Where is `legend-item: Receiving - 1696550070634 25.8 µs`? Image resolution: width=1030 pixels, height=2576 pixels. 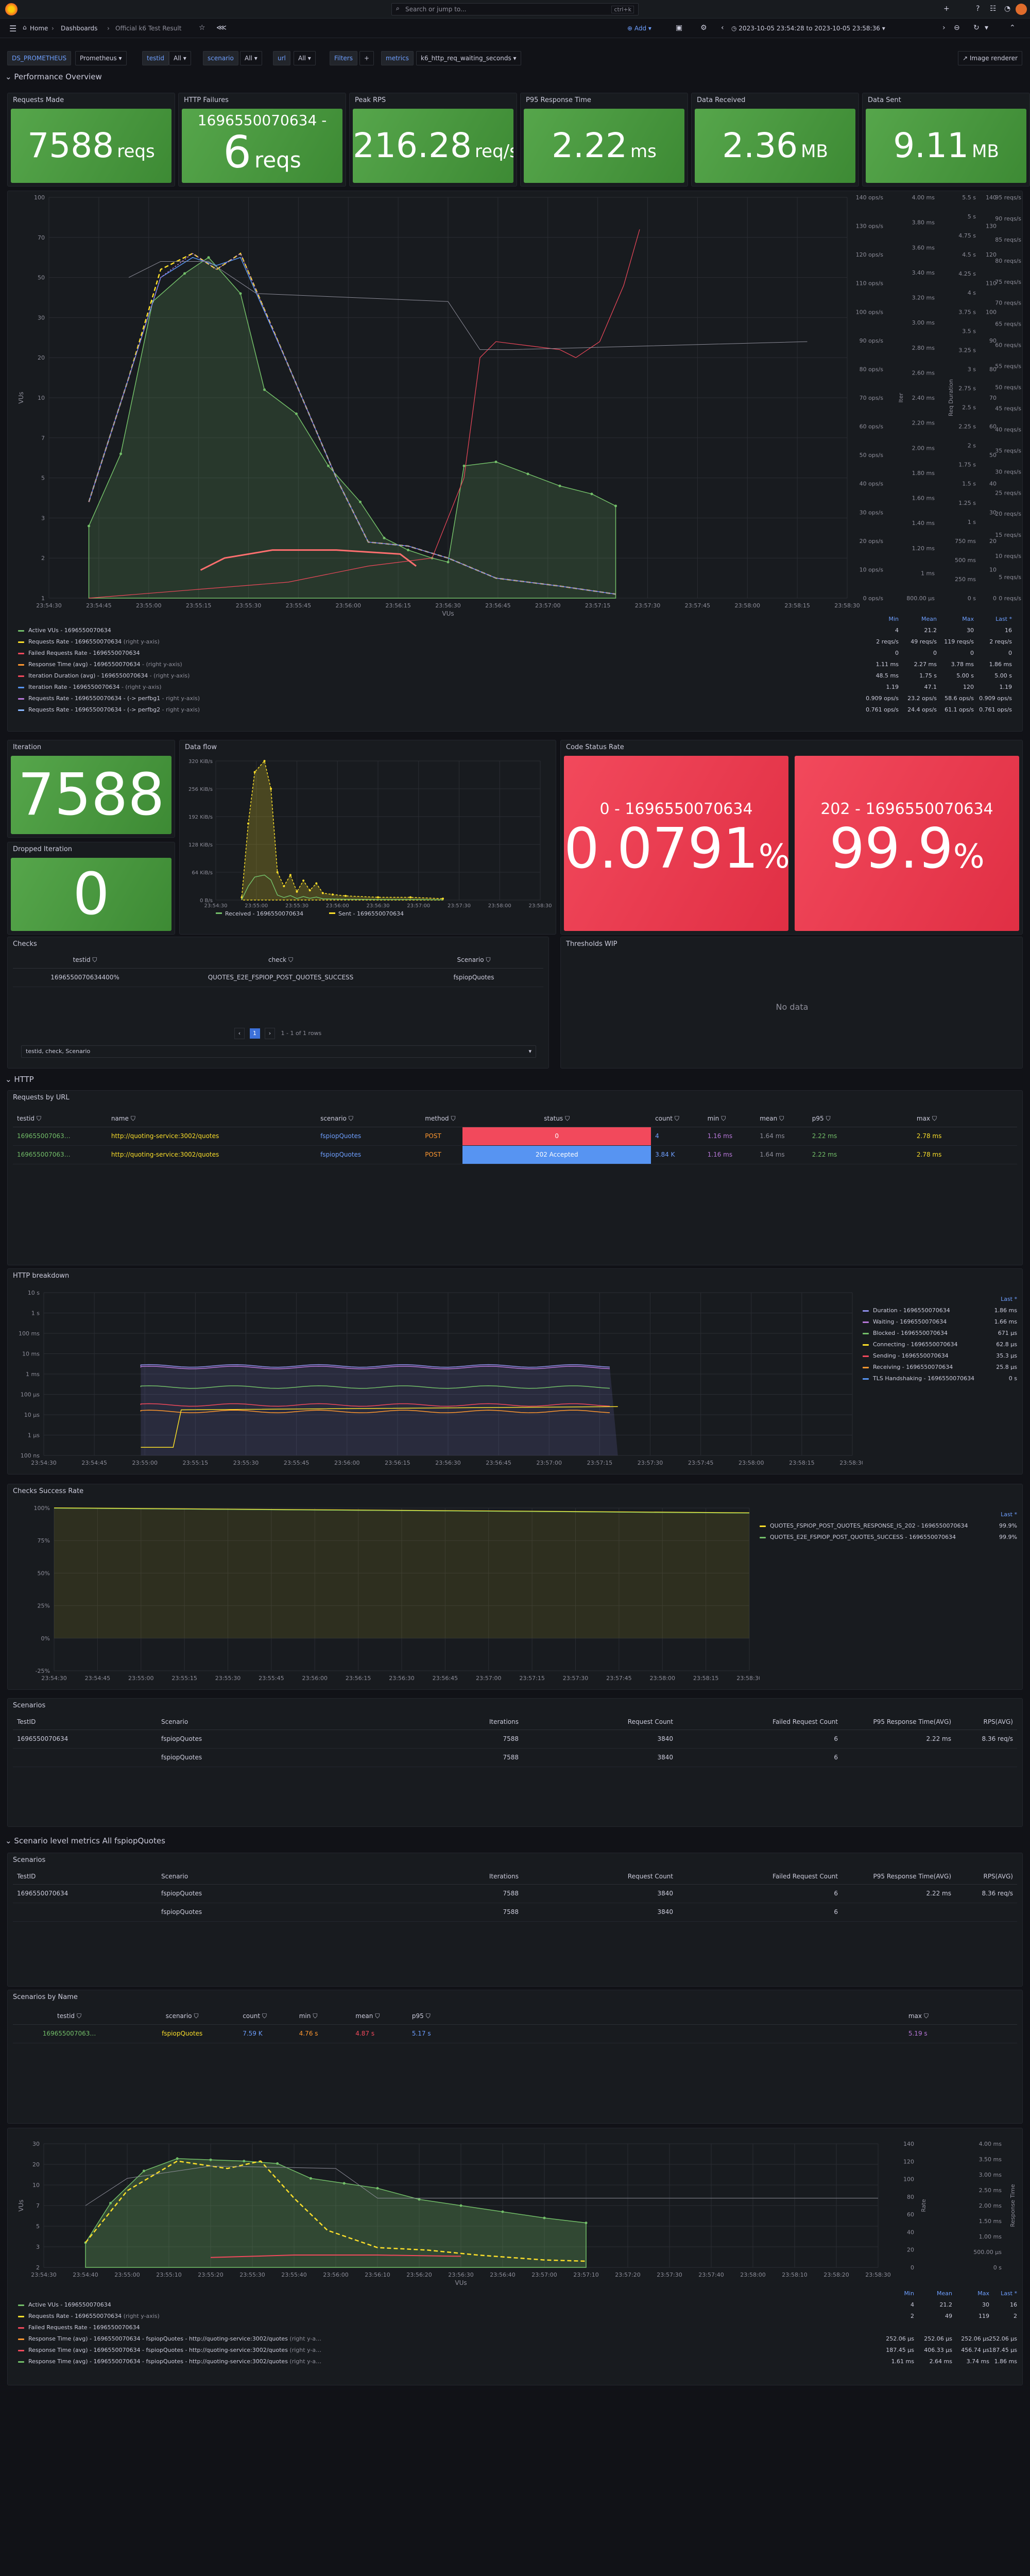 legend-item: Receiving - 1696550070634 25.8 µs is located at coordinates (940, 1367).